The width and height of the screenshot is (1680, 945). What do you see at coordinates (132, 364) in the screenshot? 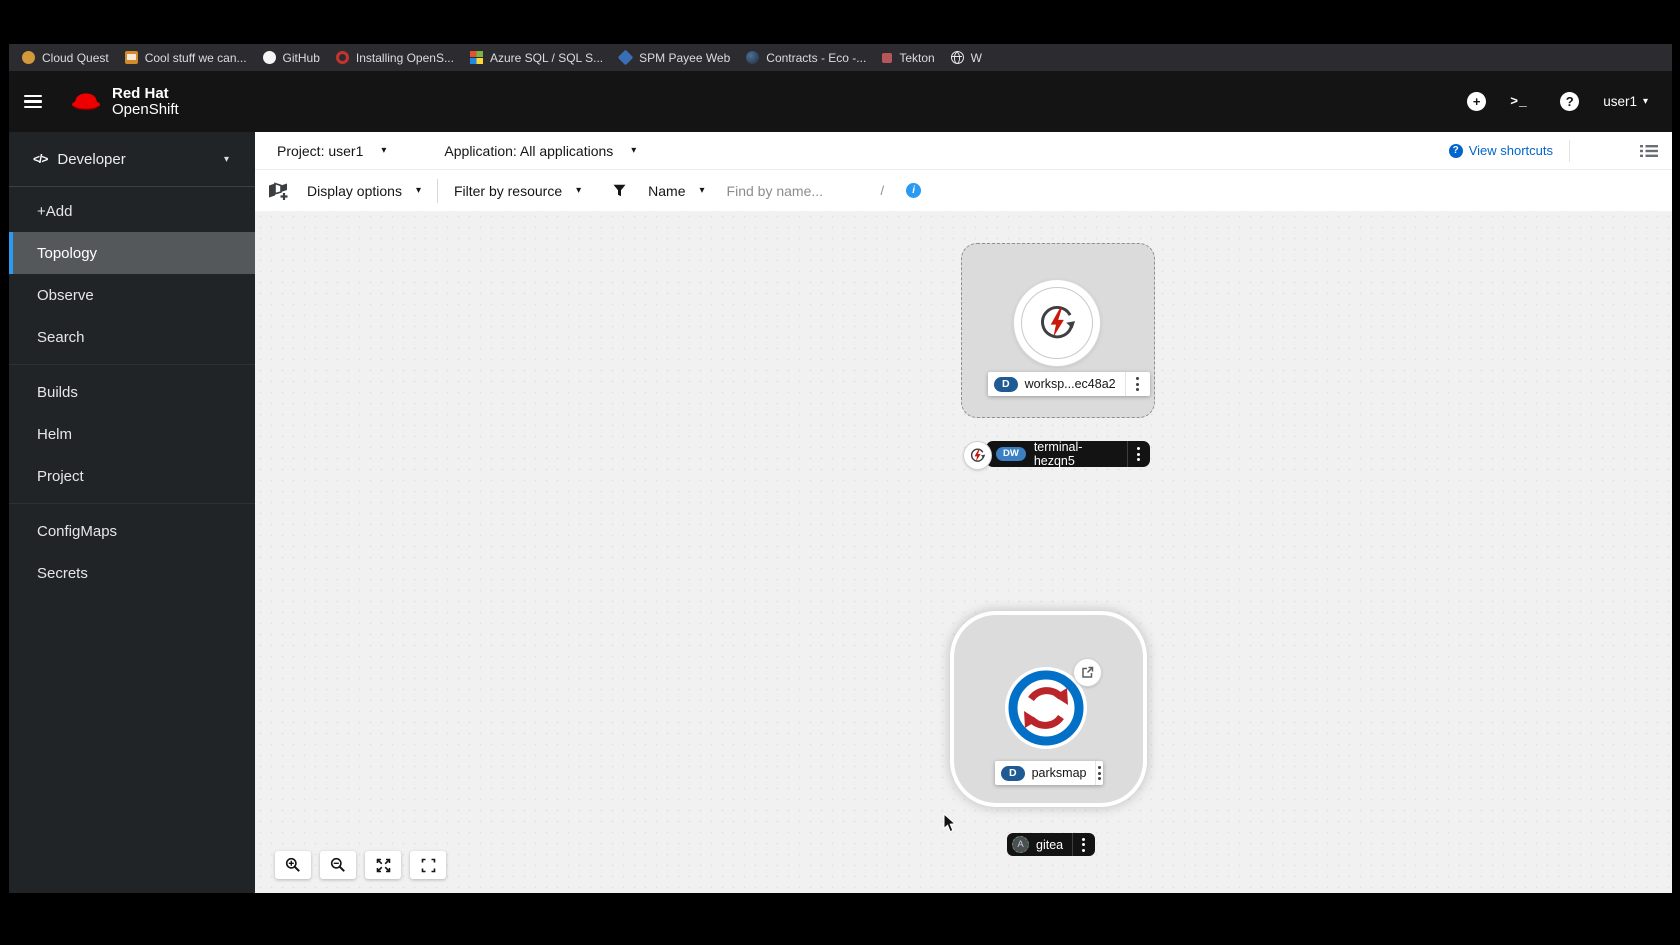
I see `sidebar-divider` at bounding box center [132, 364].